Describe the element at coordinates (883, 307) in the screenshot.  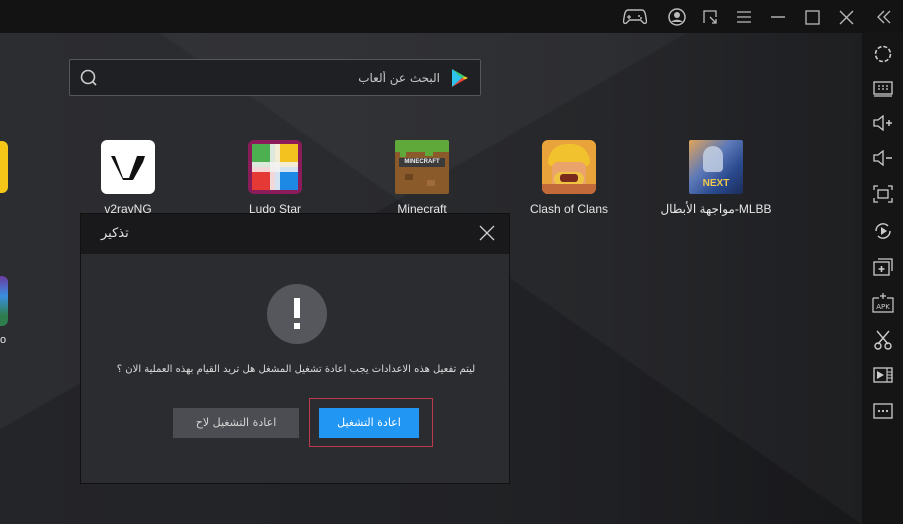
I see `svg-text: APK` at that location.